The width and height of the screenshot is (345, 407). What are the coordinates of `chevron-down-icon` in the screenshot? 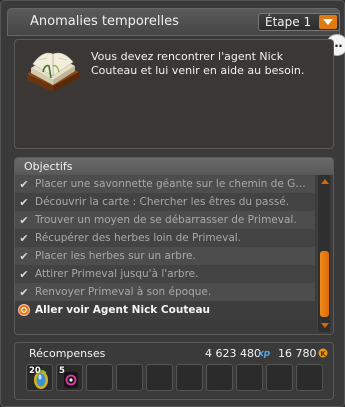 It's located at (328, 22).